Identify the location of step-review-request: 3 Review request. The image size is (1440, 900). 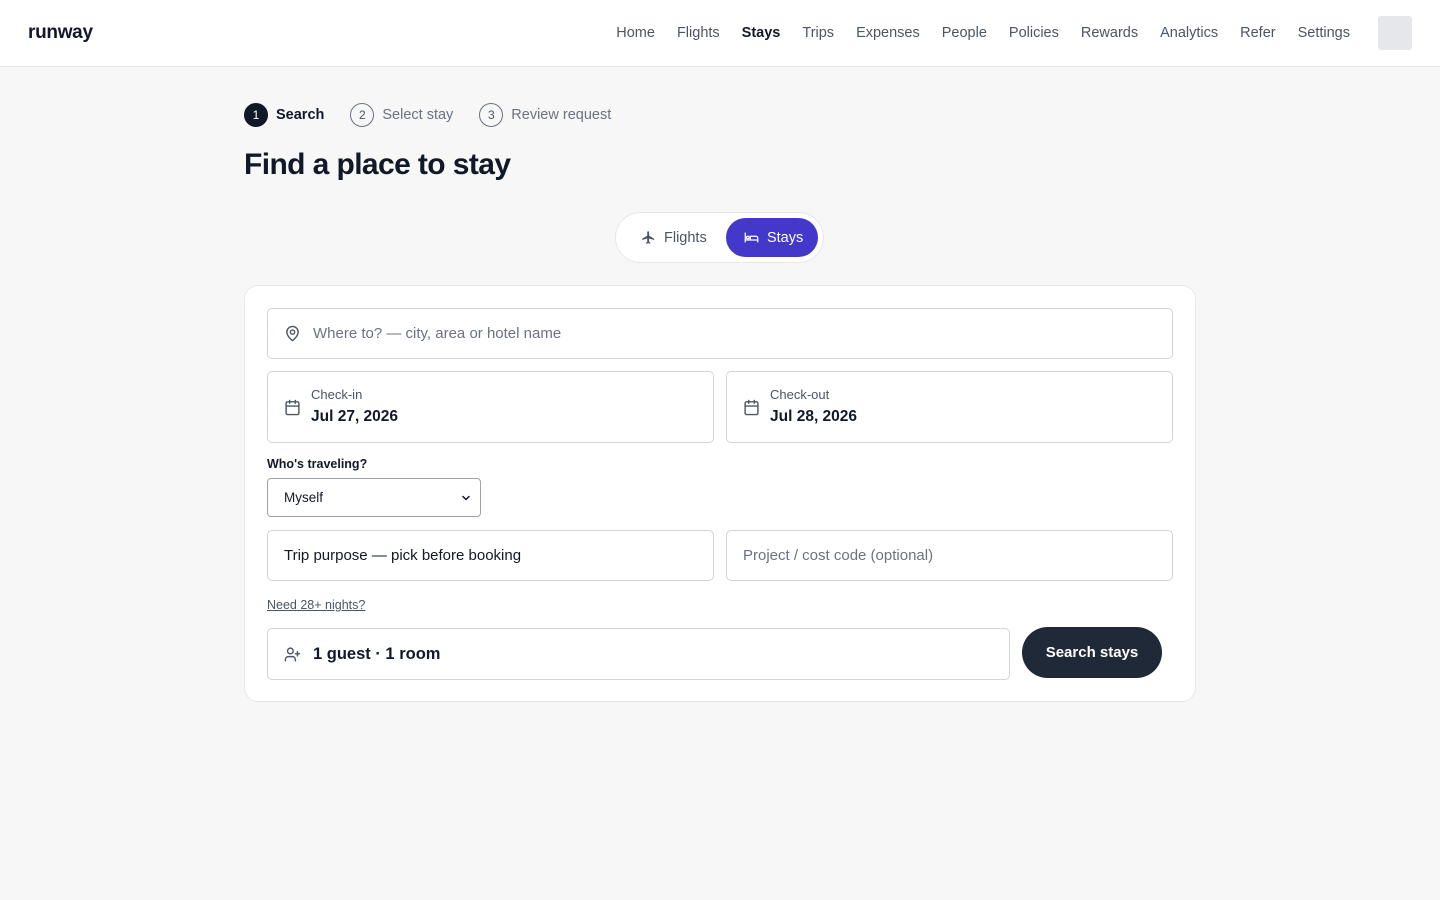
(545, 115).